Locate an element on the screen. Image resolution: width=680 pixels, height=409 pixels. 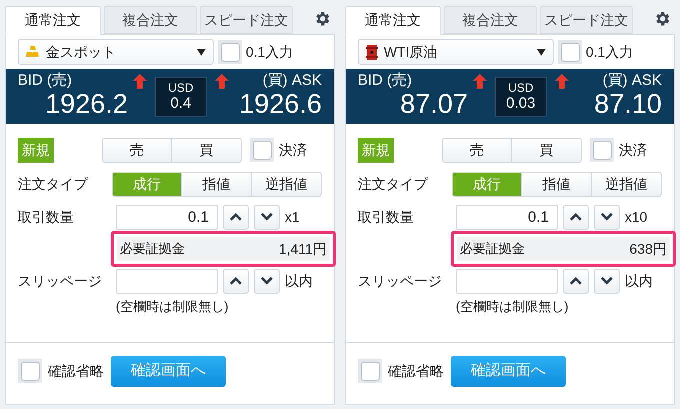
symbol-name: WTI原油 is located at coordinates (411, 52).